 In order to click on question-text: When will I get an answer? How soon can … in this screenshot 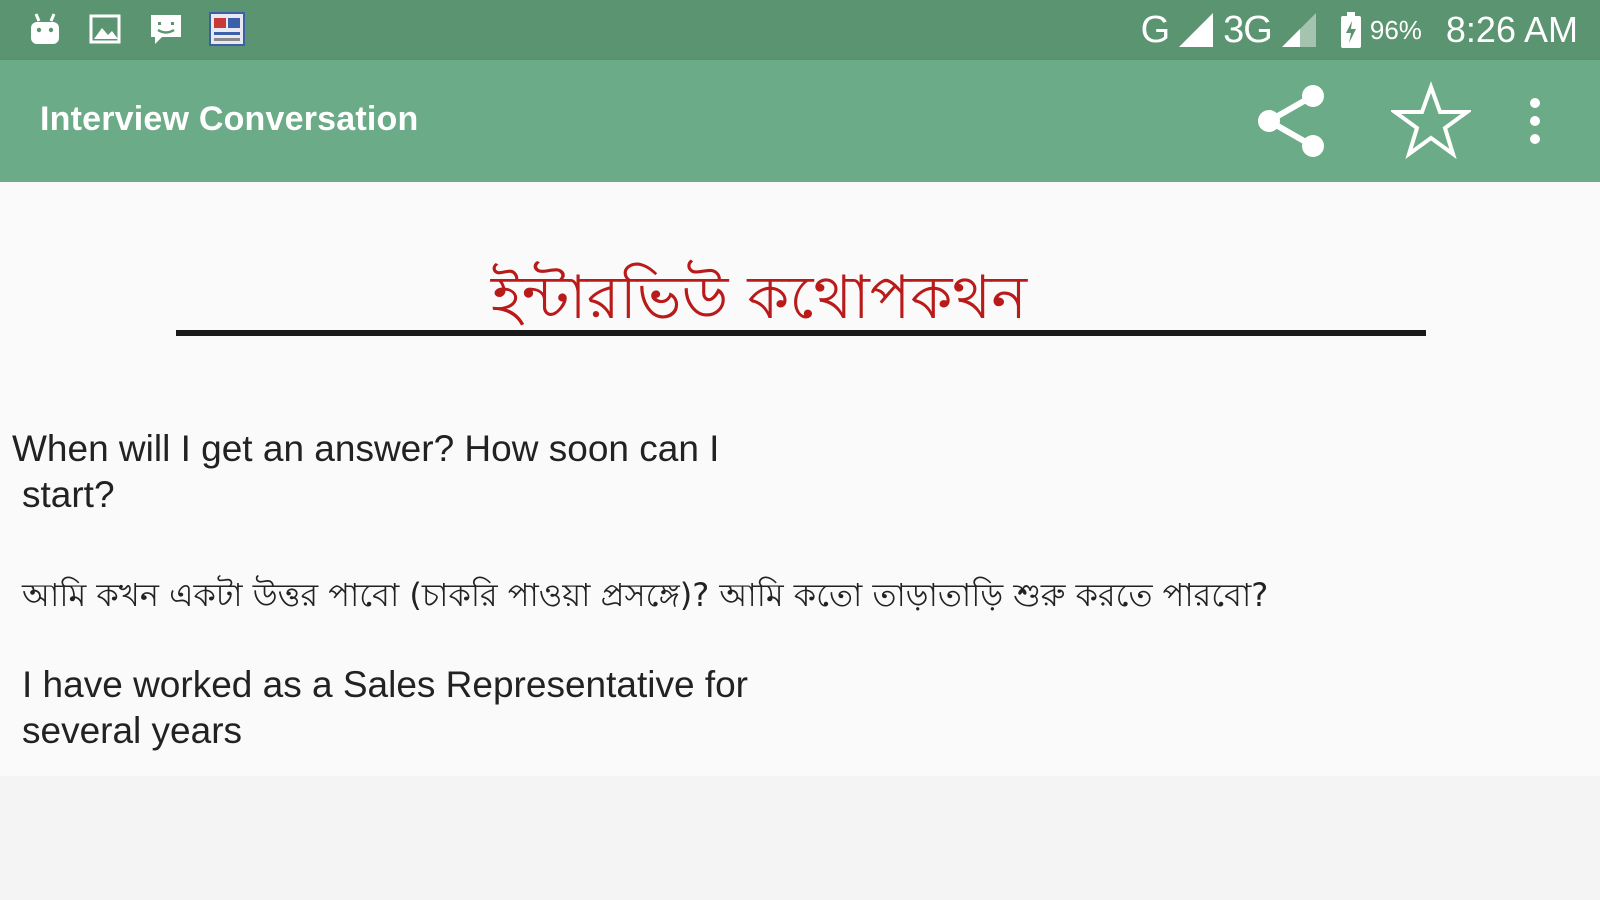, I will do `click(366, 448)`.